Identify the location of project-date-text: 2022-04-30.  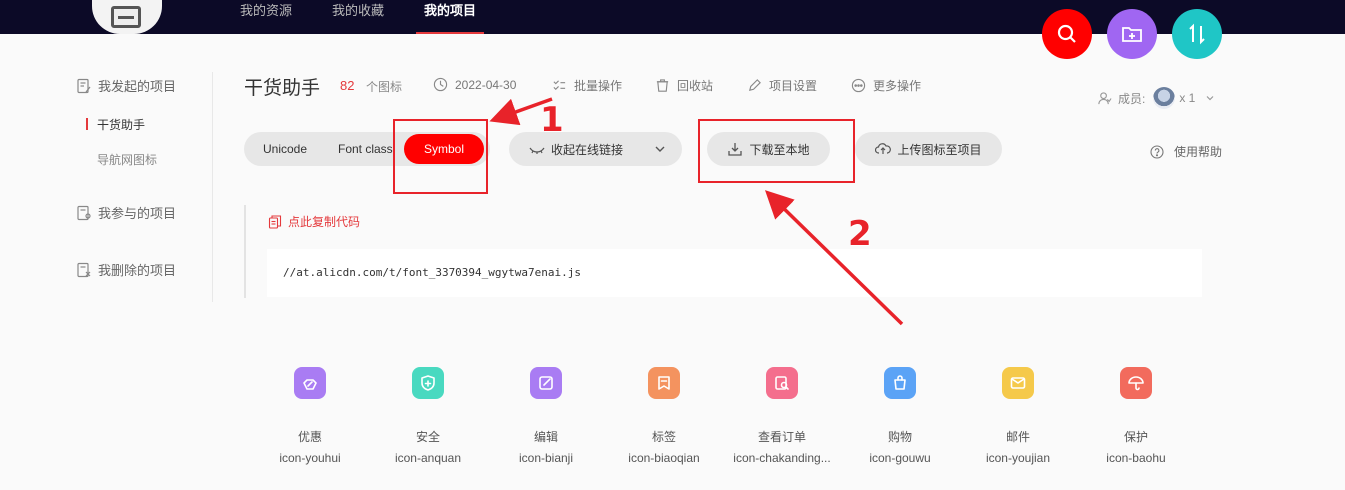
(486, 84).